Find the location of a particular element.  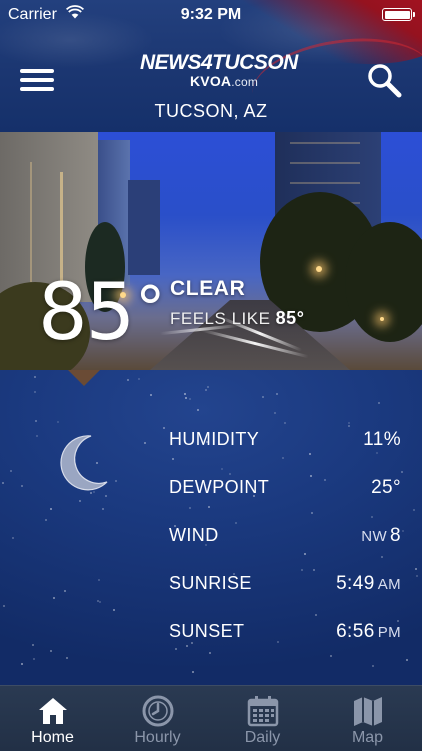

status-time: 9:32 PM is located at coordinates (211, 14).